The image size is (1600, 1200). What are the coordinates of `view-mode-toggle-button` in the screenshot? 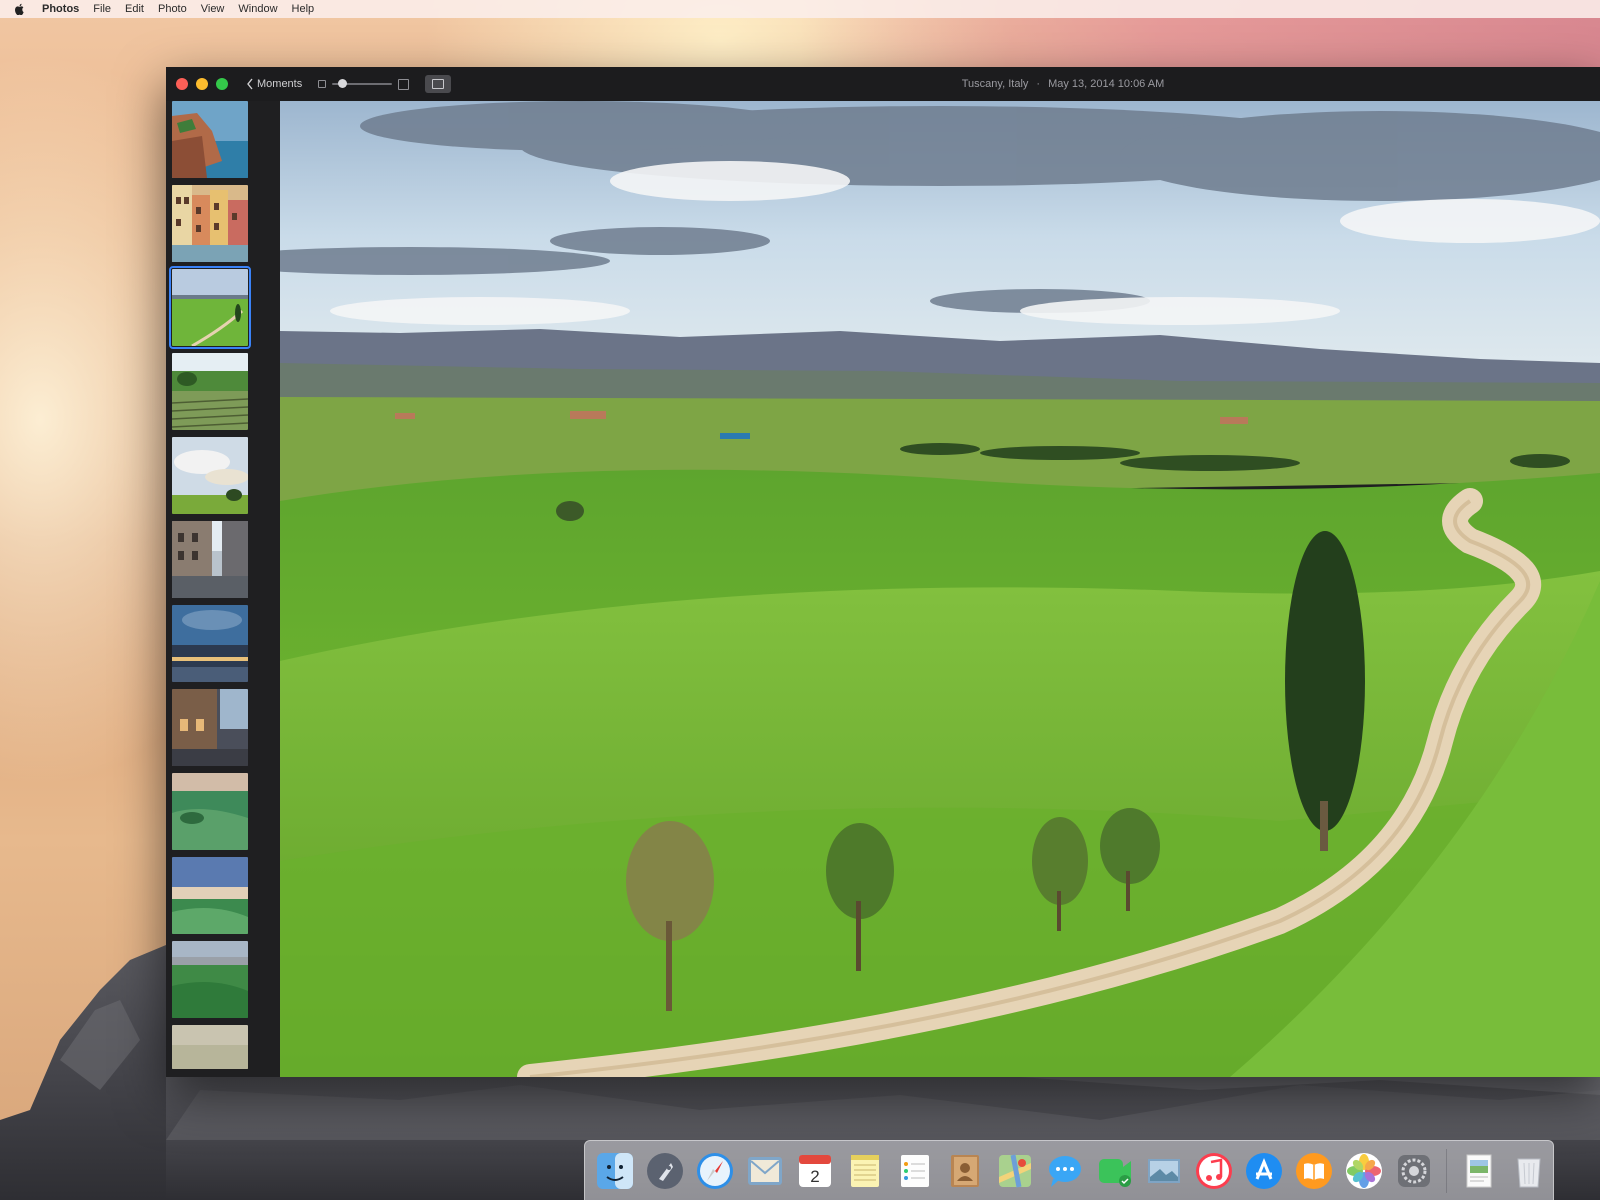 It's located at (438, 84).